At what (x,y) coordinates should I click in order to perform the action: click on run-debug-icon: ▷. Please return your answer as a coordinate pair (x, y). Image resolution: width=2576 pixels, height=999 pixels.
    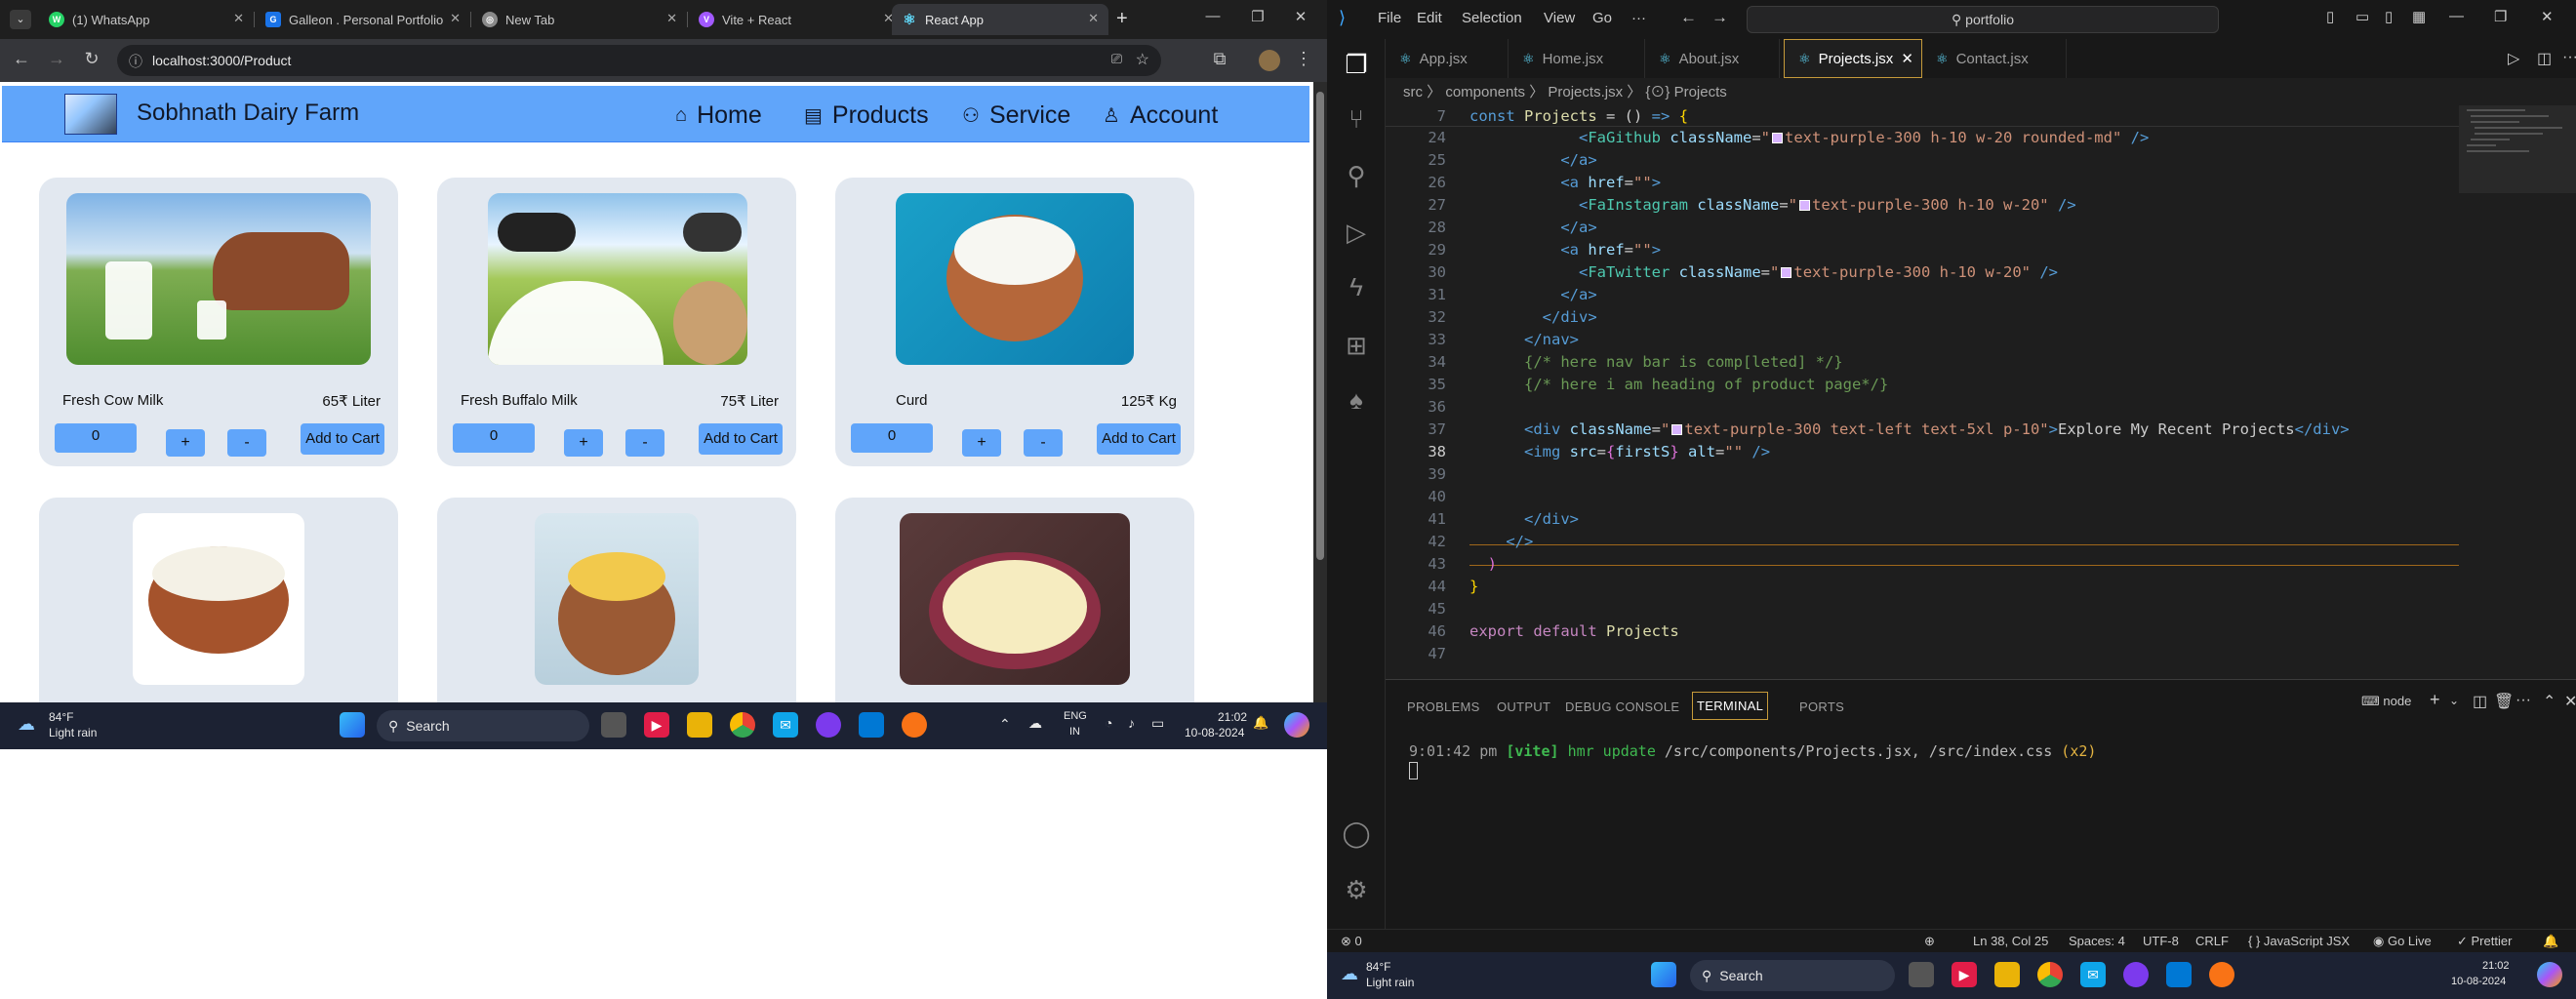
    Looking at the image, I should click on (1356, 232).